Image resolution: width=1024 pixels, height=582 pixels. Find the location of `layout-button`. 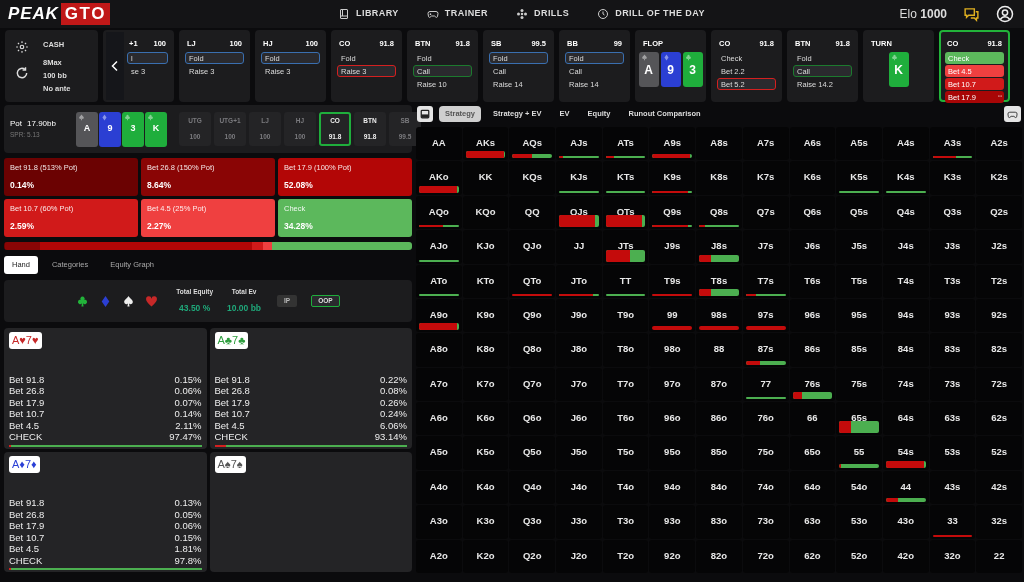

layout-button is located at coordinates (425, 114).